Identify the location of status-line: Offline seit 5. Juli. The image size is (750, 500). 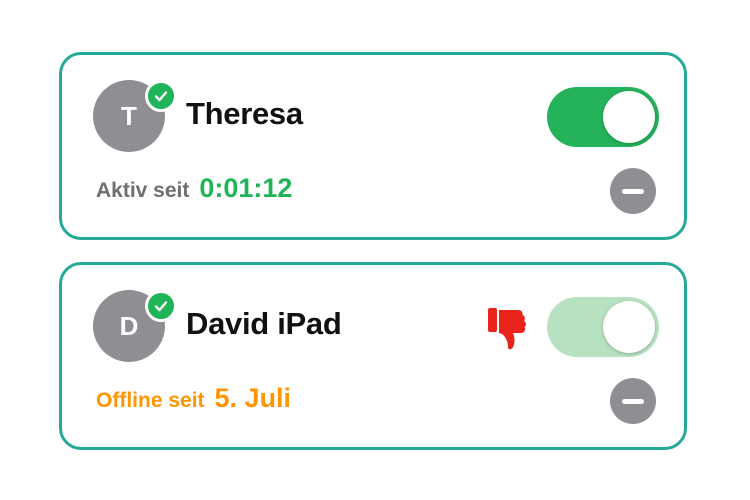
(193, 398).